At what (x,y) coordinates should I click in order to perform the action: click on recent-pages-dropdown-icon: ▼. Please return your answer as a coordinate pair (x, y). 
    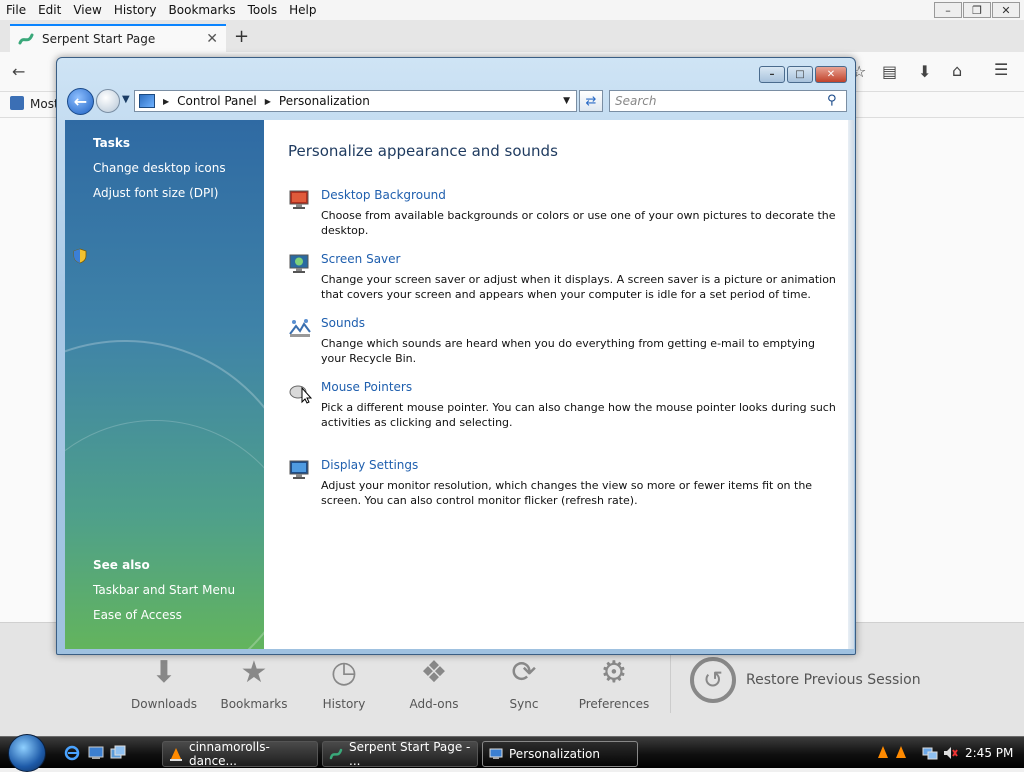
    Looking at the image, I should click on (126, 99).